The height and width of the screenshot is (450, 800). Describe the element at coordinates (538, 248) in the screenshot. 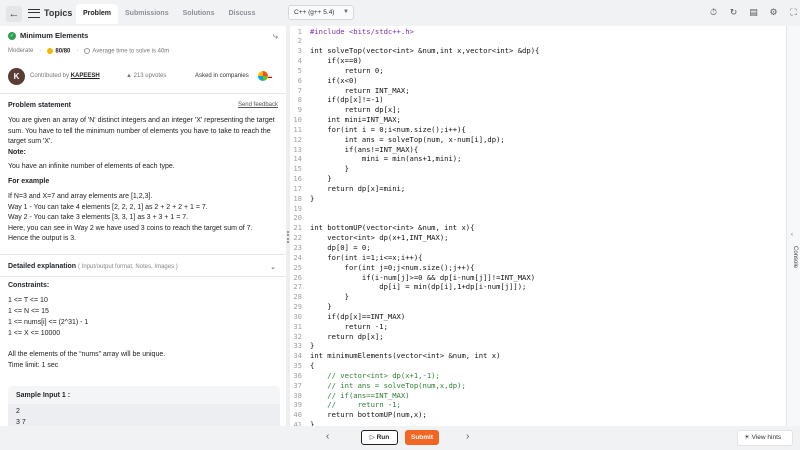

I see `code-line: 23 dp[0] = 0;` at that location.